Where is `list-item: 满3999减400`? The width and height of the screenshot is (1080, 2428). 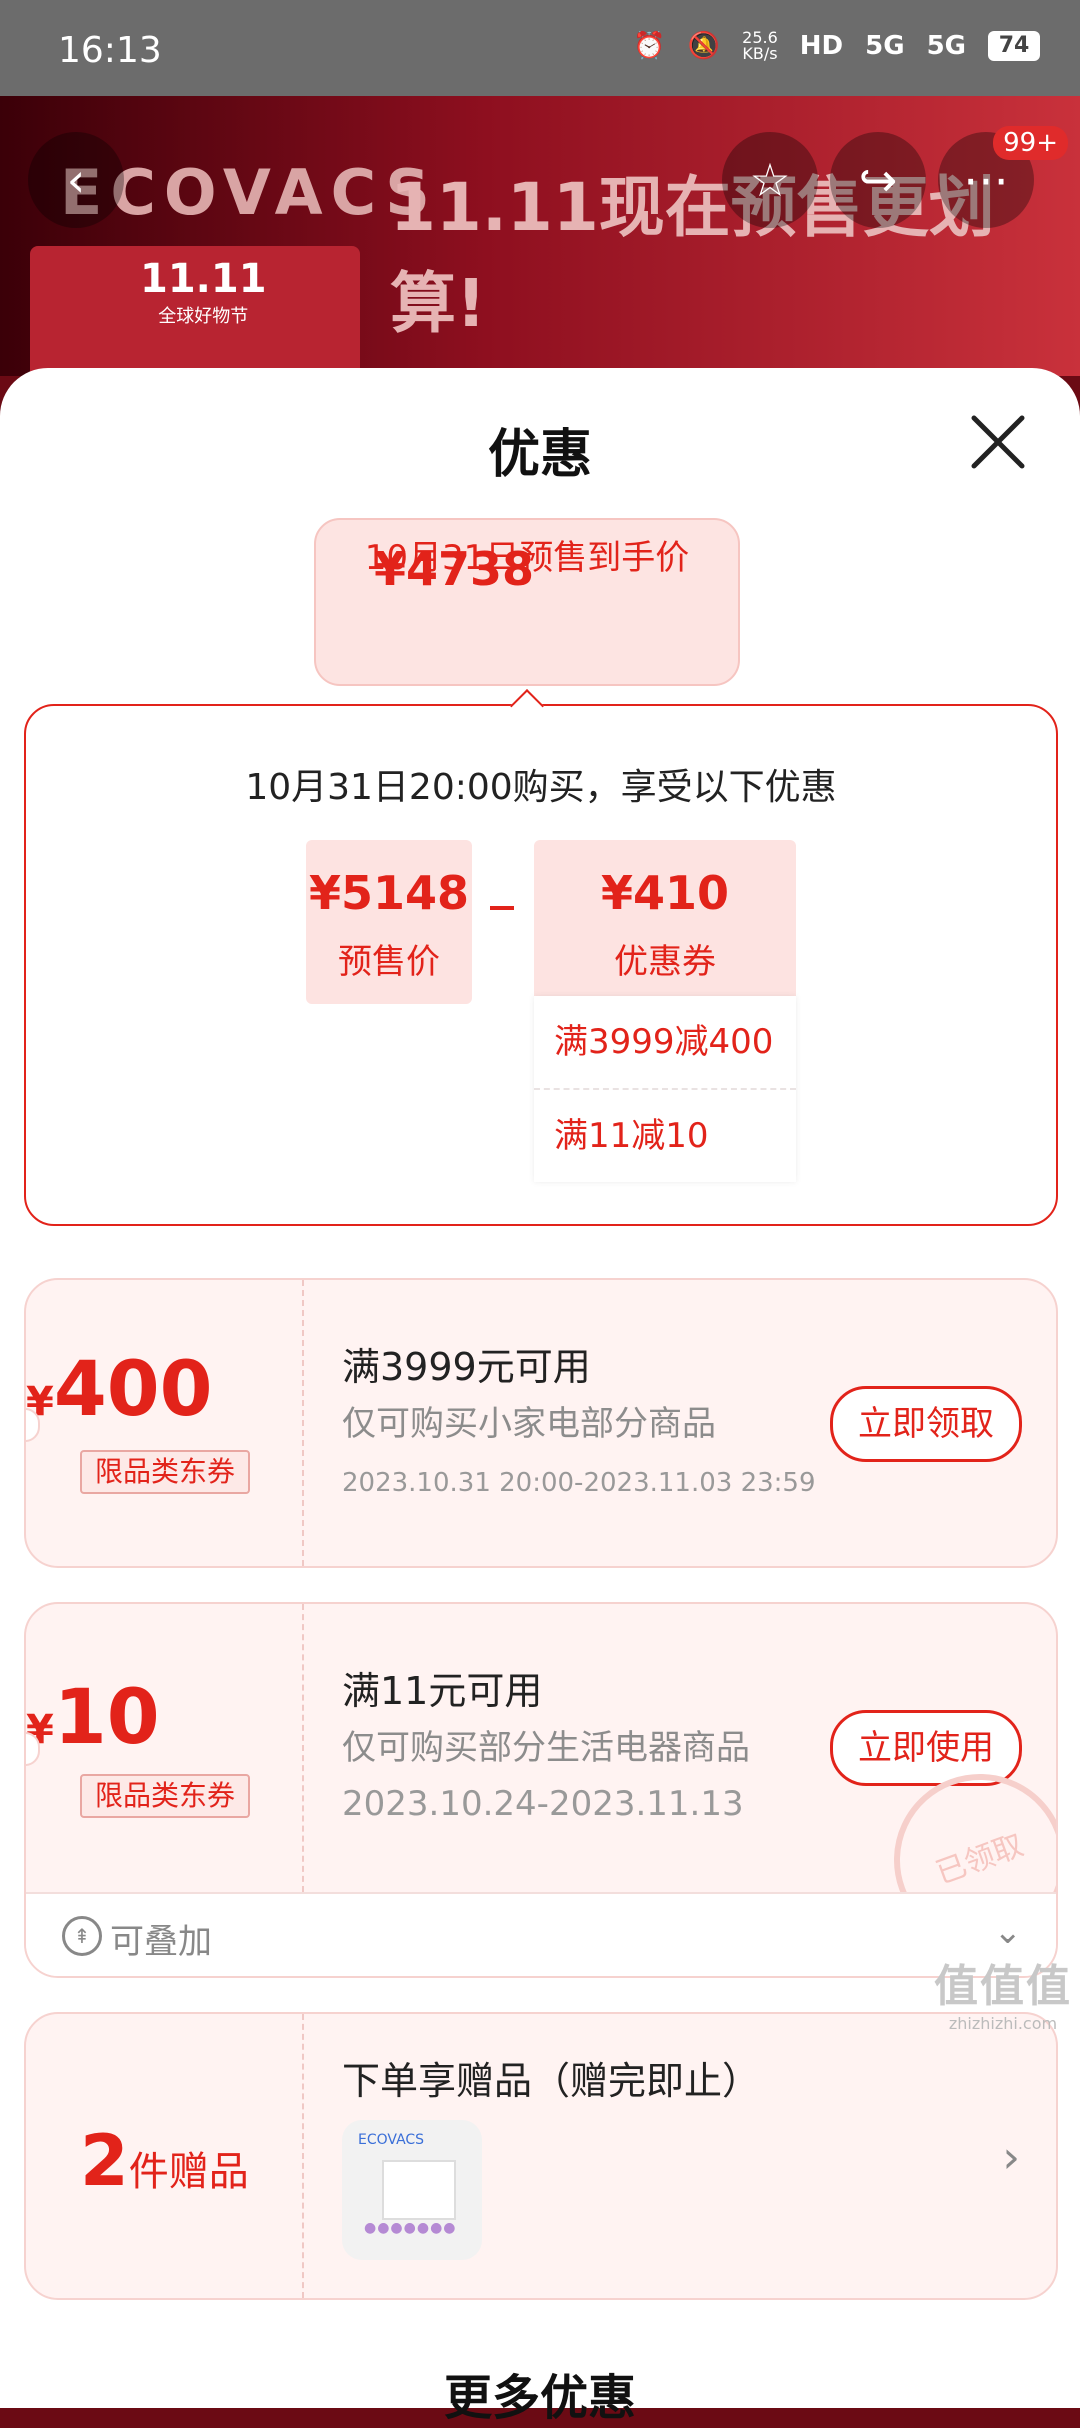
list-item: 满3999减400 is located at coordinates (664, 1042).